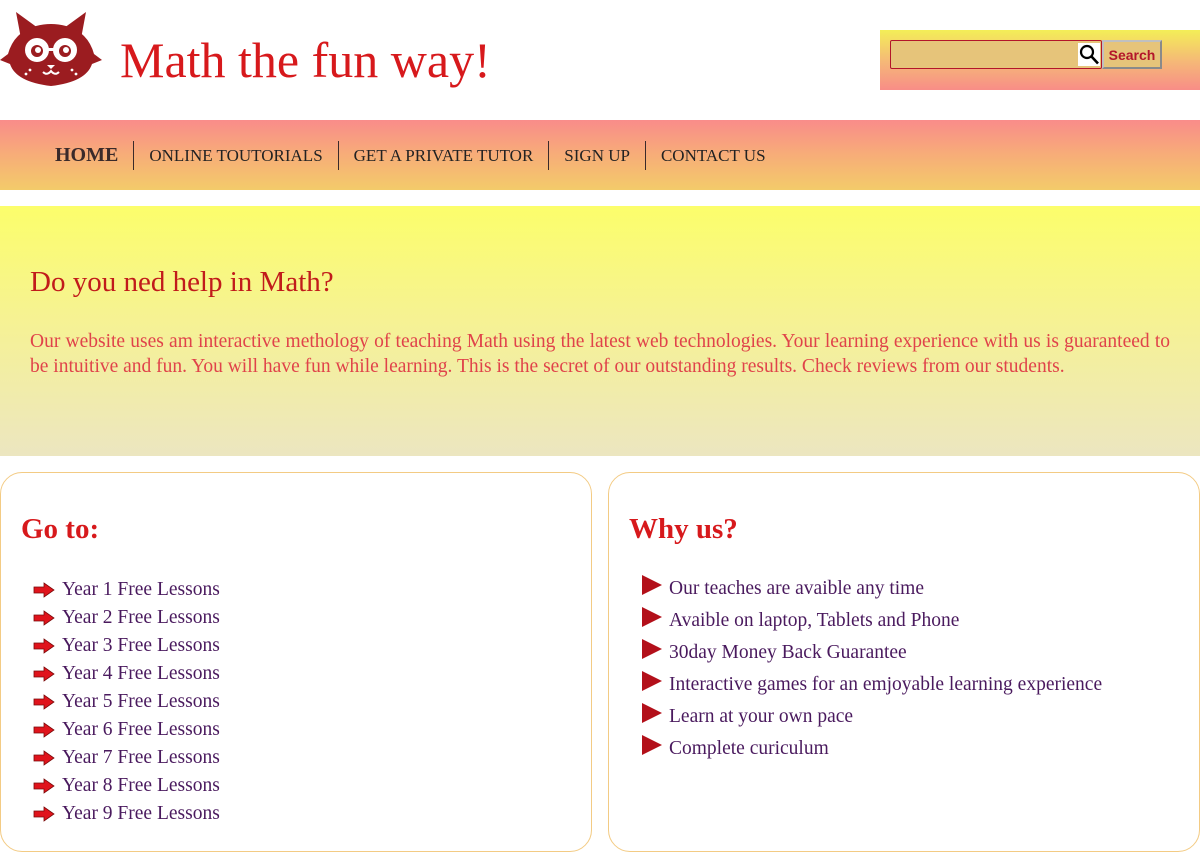  I want to click on nav-item-sign-up: SIGN UP, so click(596, 155).